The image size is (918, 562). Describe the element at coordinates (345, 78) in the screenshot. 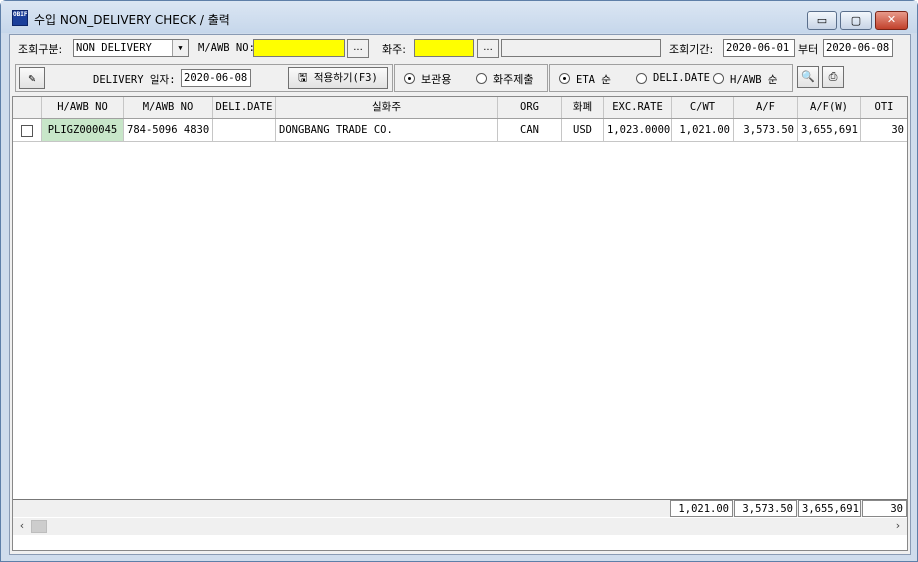

I see `apply-button-label: 적용하기(F3)` at that location.